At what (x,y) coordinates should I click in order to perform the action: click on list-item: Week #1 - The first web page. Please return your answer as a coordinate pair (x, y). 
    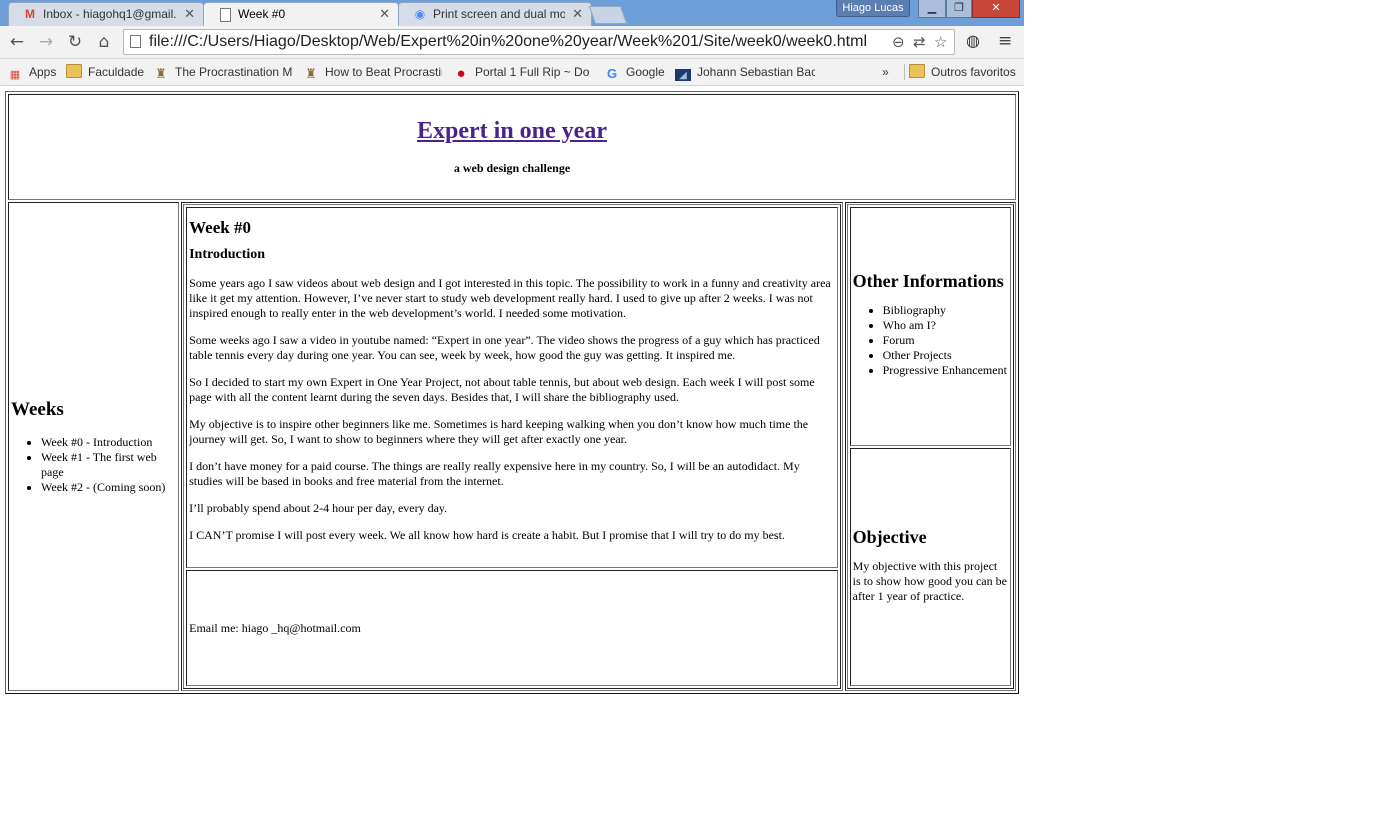
    Looking at the image, I should click on (108, 465).